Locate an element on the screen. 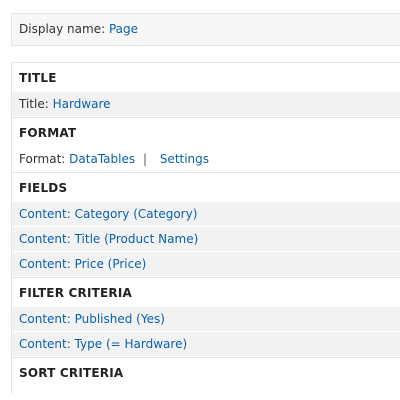 Image resolution: width=400 pixels, height=400 pixels. field-price-link: Content: Price (Price) is located at coordinates (82, 264).